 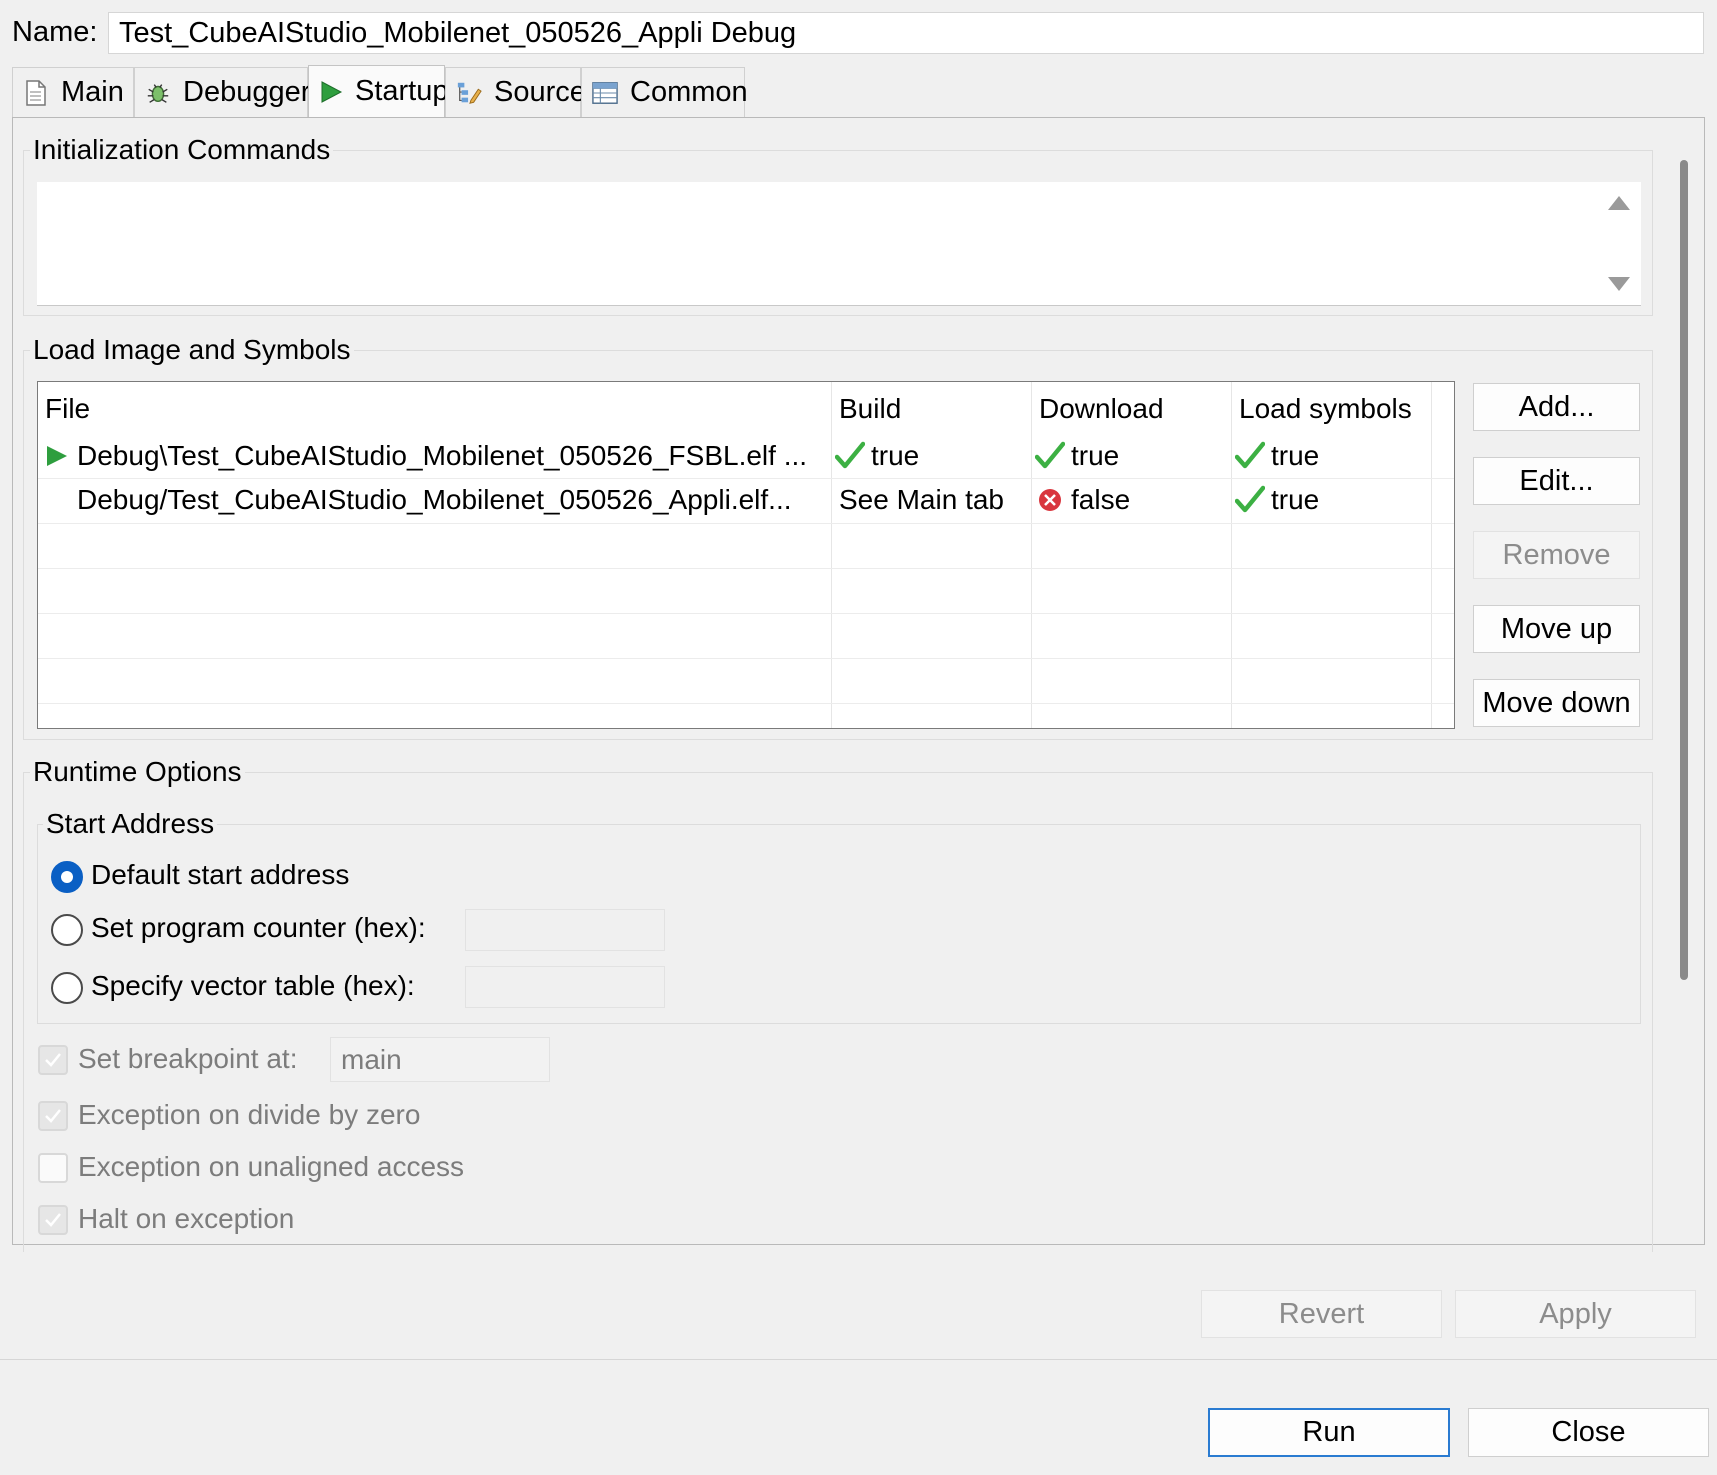 What do you see at coordinates (220, 874) in the screenshot?
I see `radio-label: Default start address` at bounding box center [220, 874].